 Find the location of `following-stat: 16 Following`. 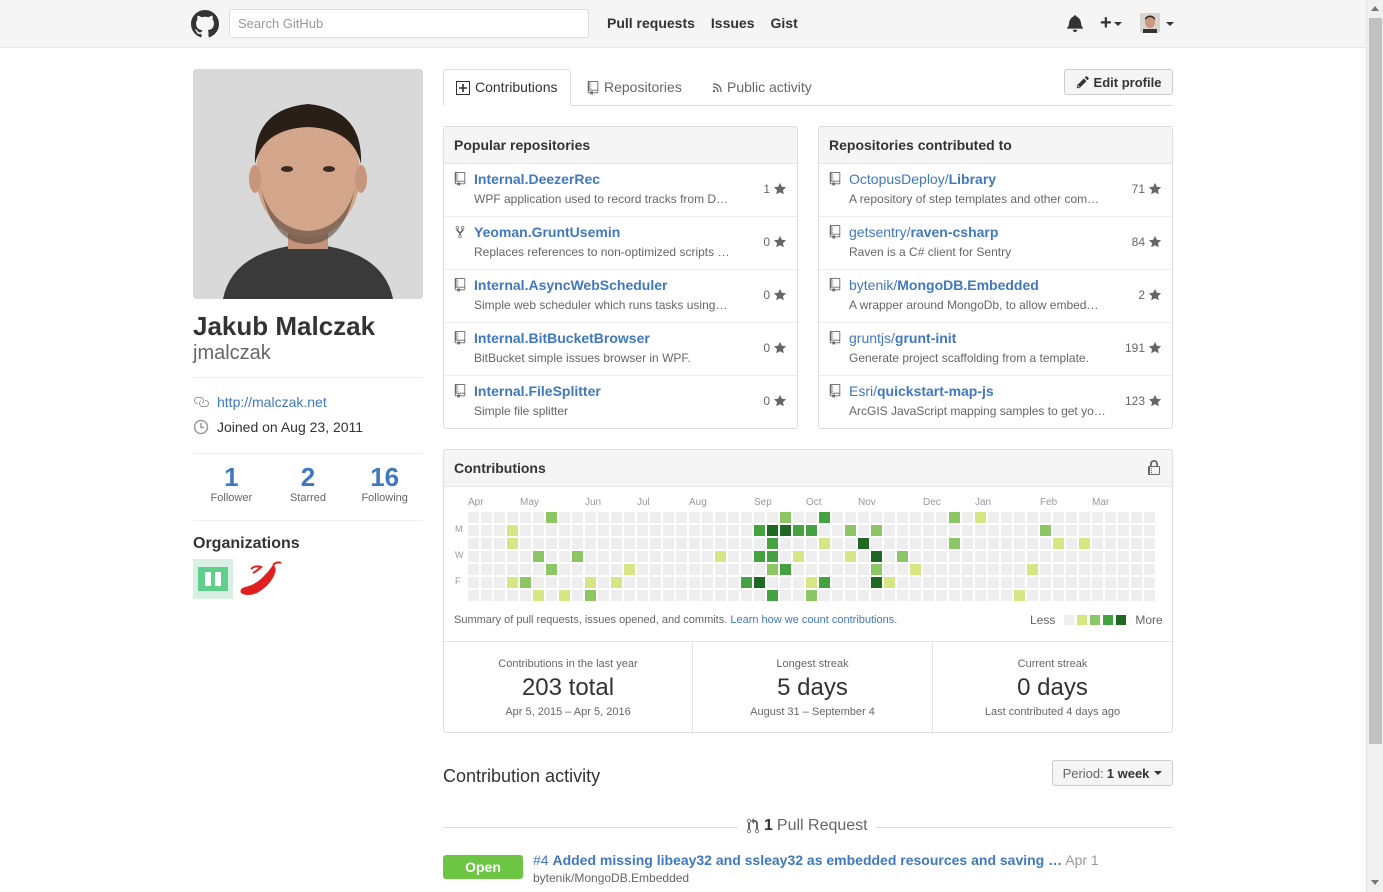

following-stat: 16 Following is located at coordinates (384, 483).